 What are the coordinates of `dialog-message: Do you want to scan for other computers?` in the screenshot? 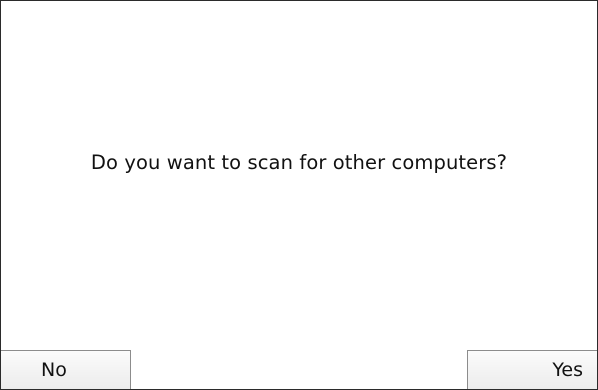 It's located at (299, 162).